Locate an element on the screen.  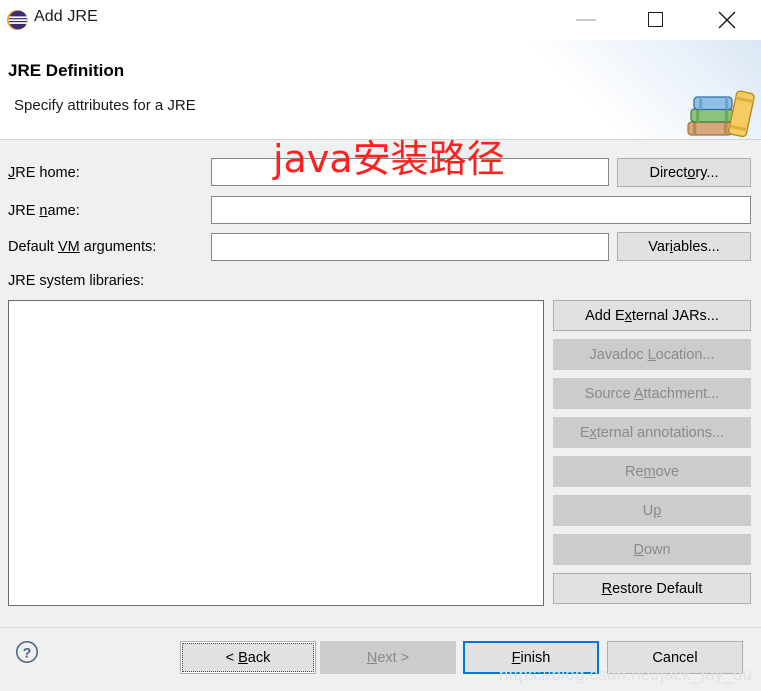
page-title: JRE Definition is located at coordinates (66, 70).